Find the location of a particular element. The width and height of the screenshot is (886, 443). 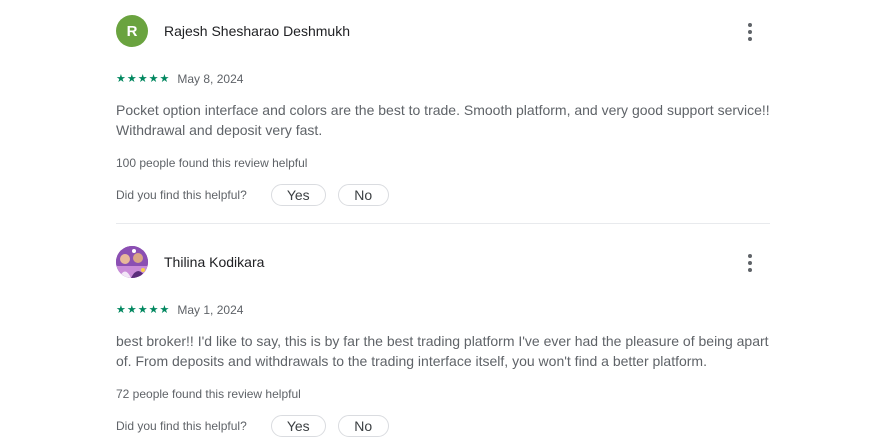

avatar is located at coordinates (132, 262).